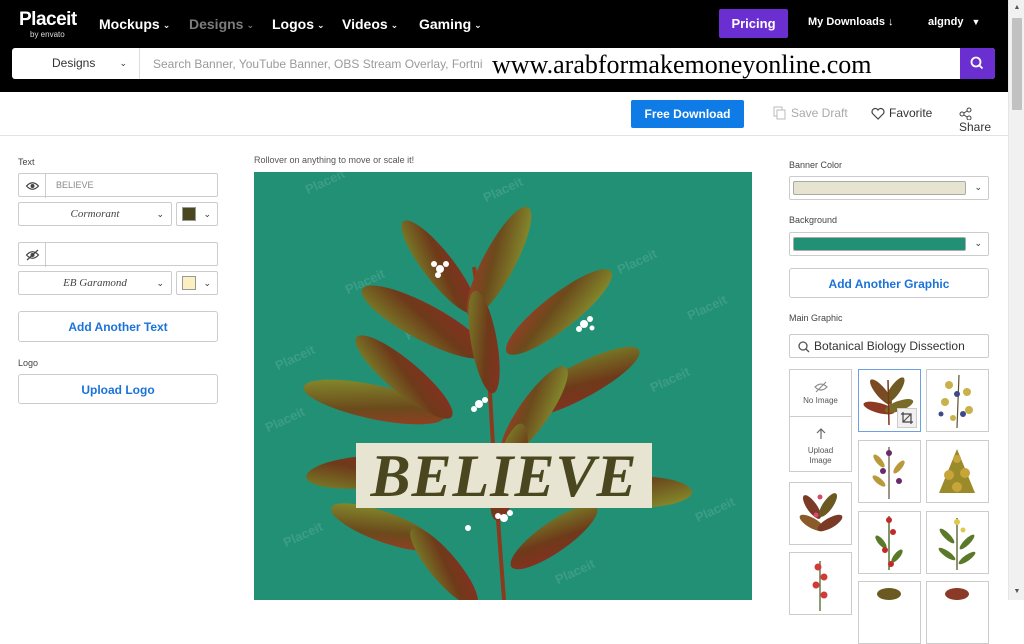 This screenshot has width=1024, height=644. I want to click on scroll-down-arrow-icon: ▼, so click(1016, 592).